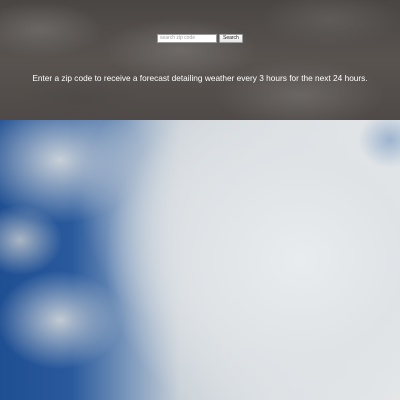 The width and height of the screenshot is (400, 400). Describe the element at coordinates (375, 145) in the screenshot. I see `sky-background-patch` at that location.